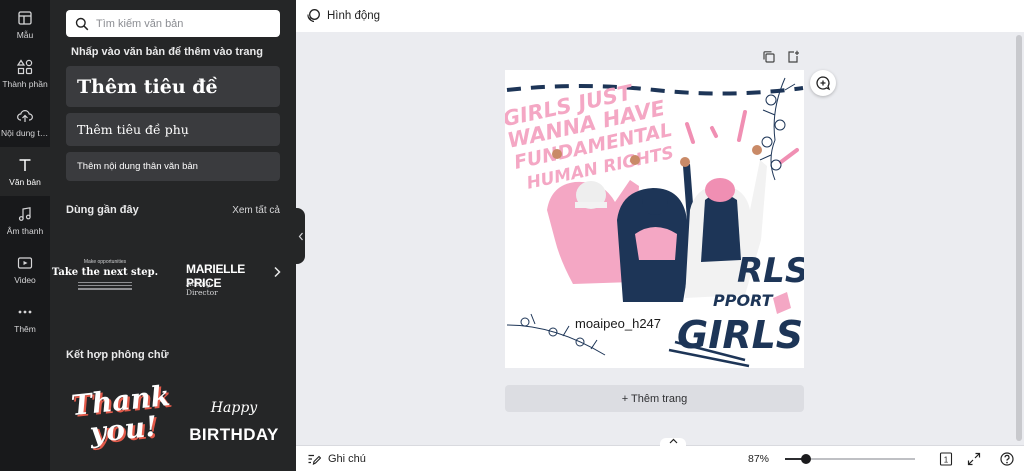  I want to click on rail-label: Thành phần, so click(25, 83).